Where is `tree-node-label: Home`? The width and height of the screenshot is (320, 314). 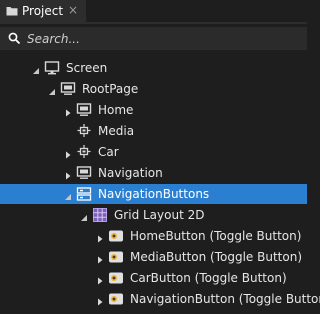
tree-node-label: Home is located at coordinates (116, 110).